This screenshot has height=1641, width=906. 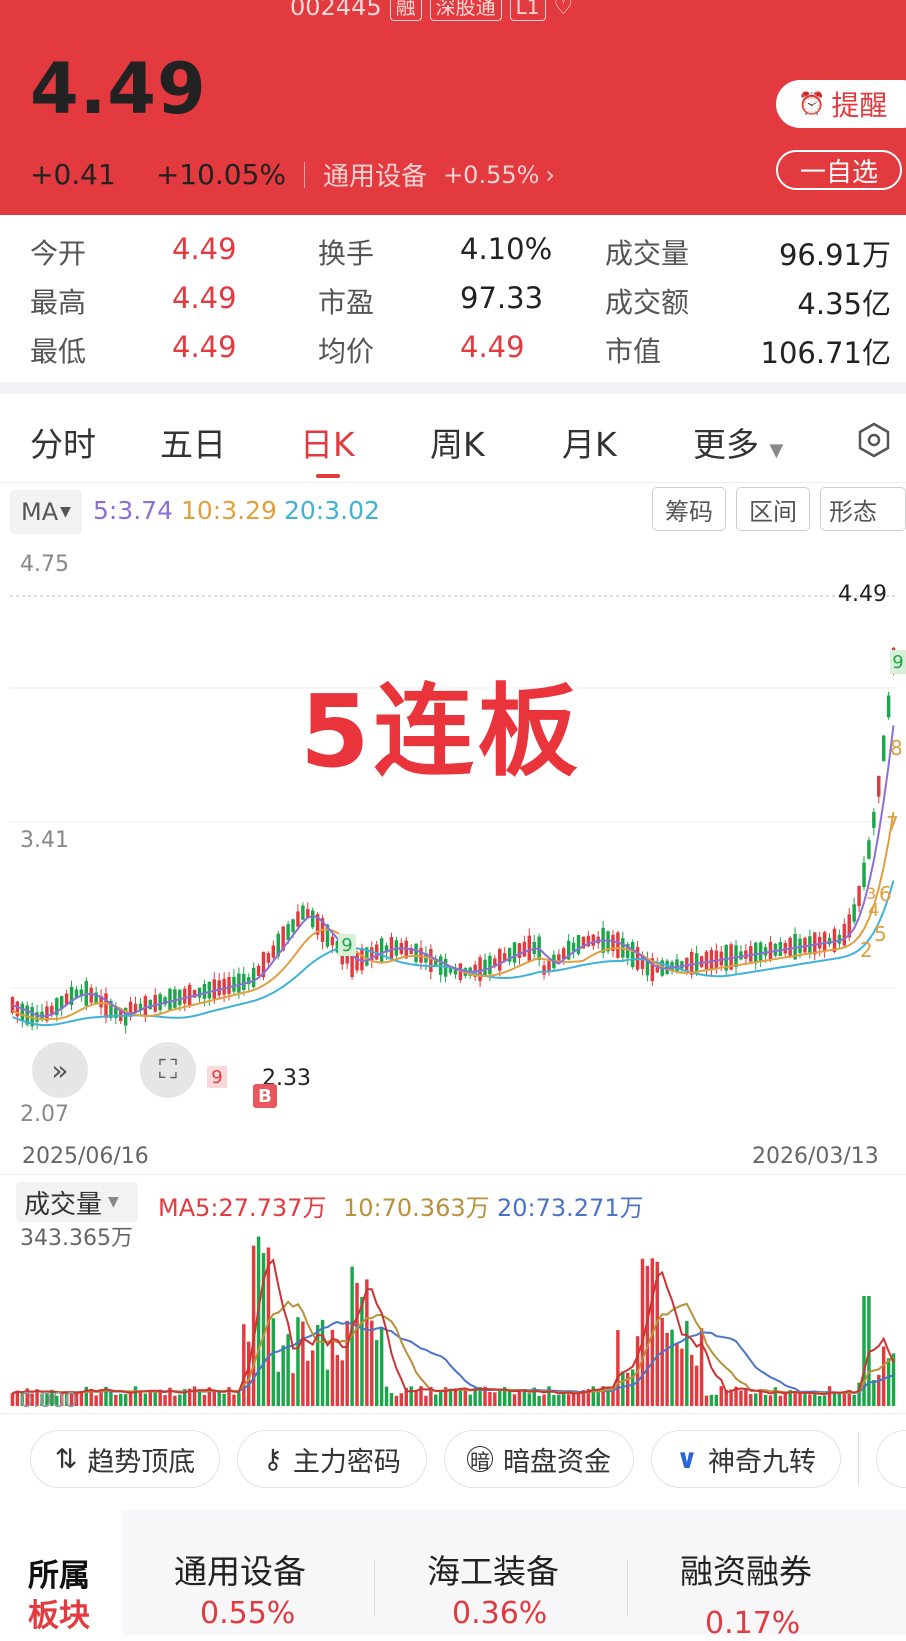 What do you see at coordinates (480, 1459) in the screenshot?
I see `dark-pool-icon: 暗` at bounding box center [480, 1459].